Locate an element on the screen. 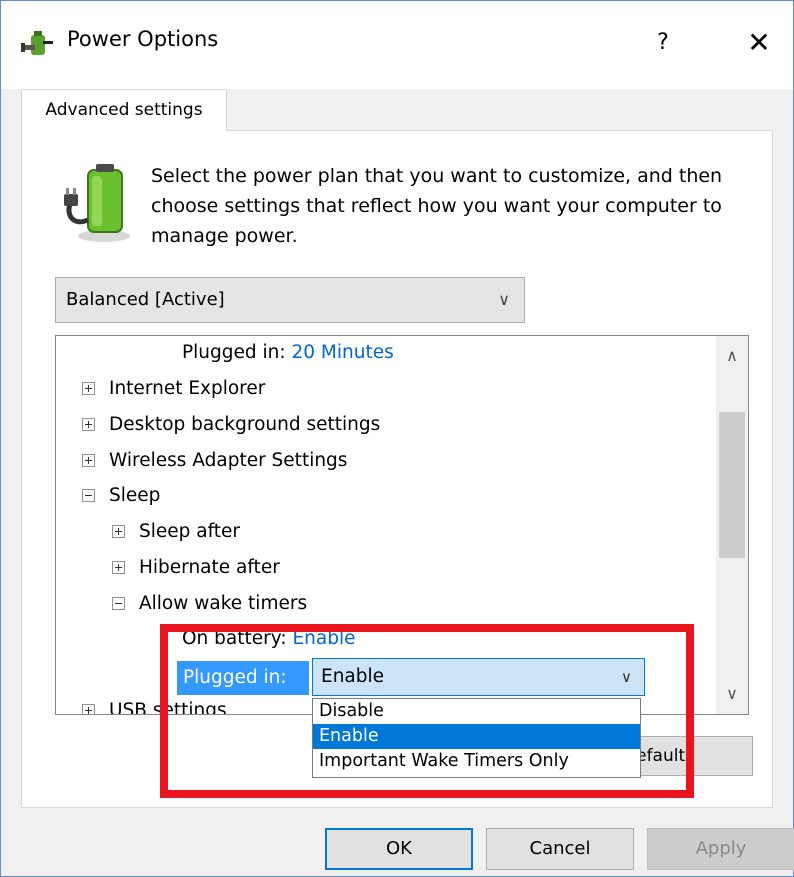 The width and height of the screenshot is (794, 877). tree-item-label: Allow wake timers is located at coordinates (223, 603).